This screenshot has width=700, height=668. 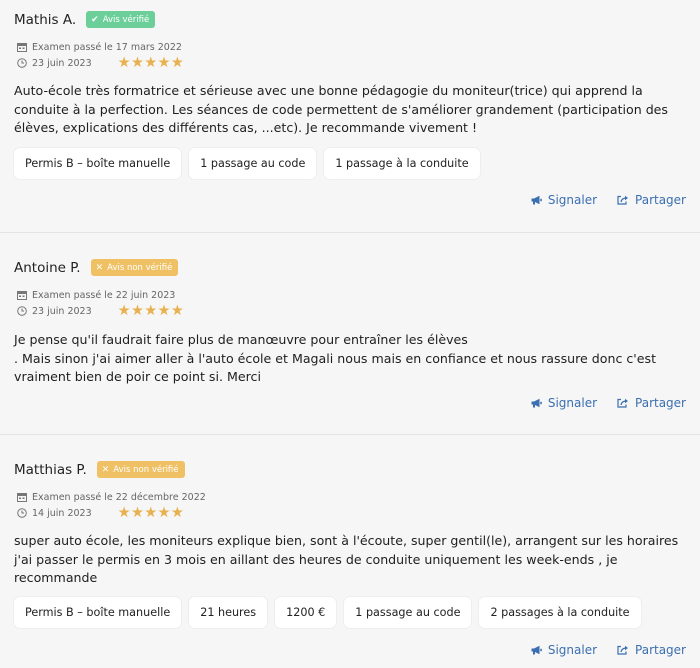 I want to click on reviewer-name: Matthias P., so click(x=50, y=469).